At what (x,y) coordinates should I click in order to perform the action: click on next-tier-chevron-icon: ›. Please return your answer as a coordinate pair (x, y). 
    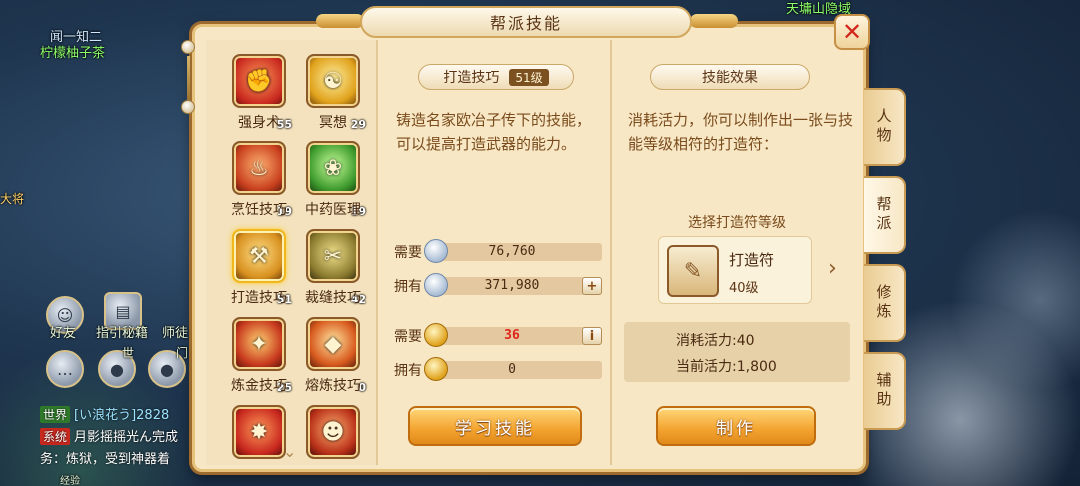
    Looking at the image, I should click on (832, 268).